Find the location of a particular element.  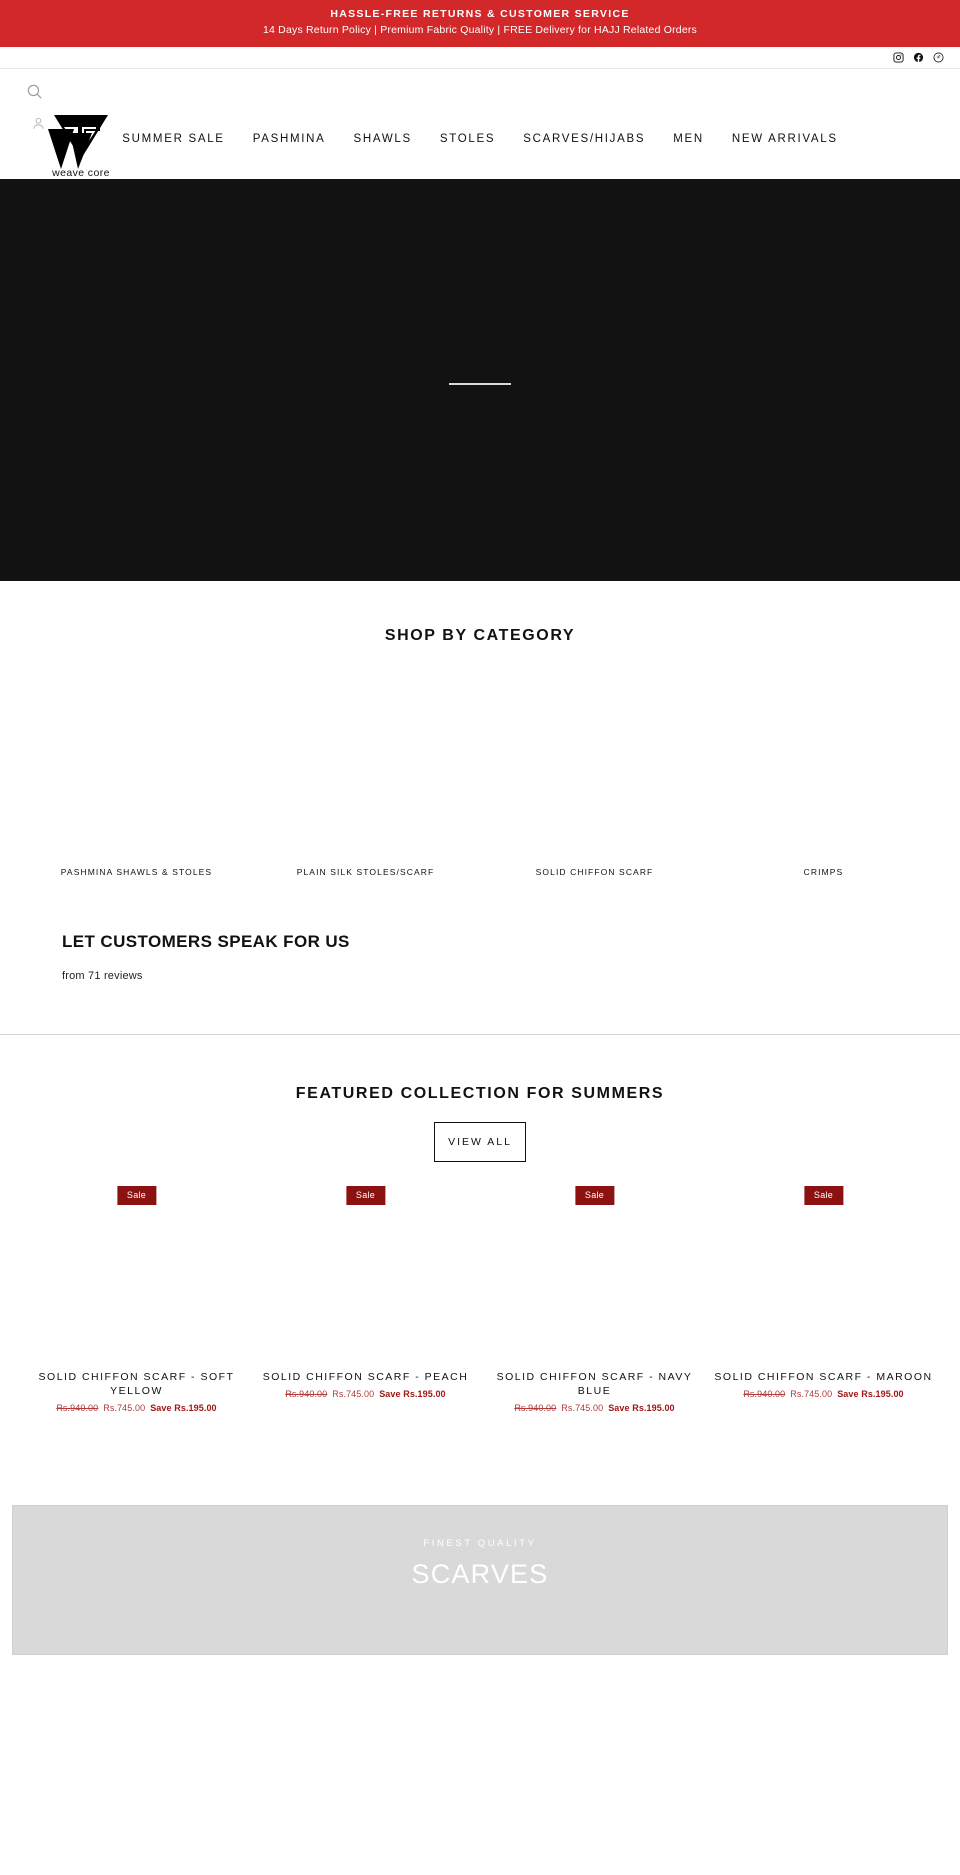

product-title: SOLID CHIFFON SCARF - PEACH is located at coordinates (365, 1377).